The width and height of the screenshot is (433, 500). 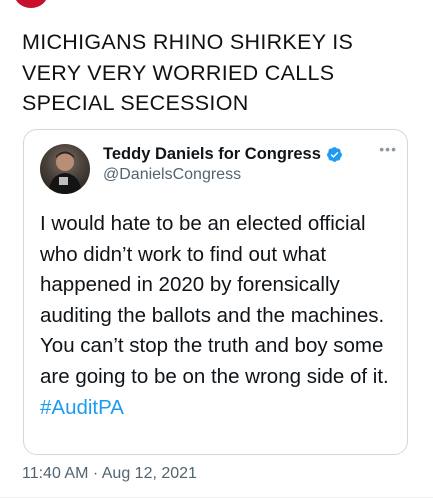 I want to click on verified-badge-icon, so click(x=334, y=154).